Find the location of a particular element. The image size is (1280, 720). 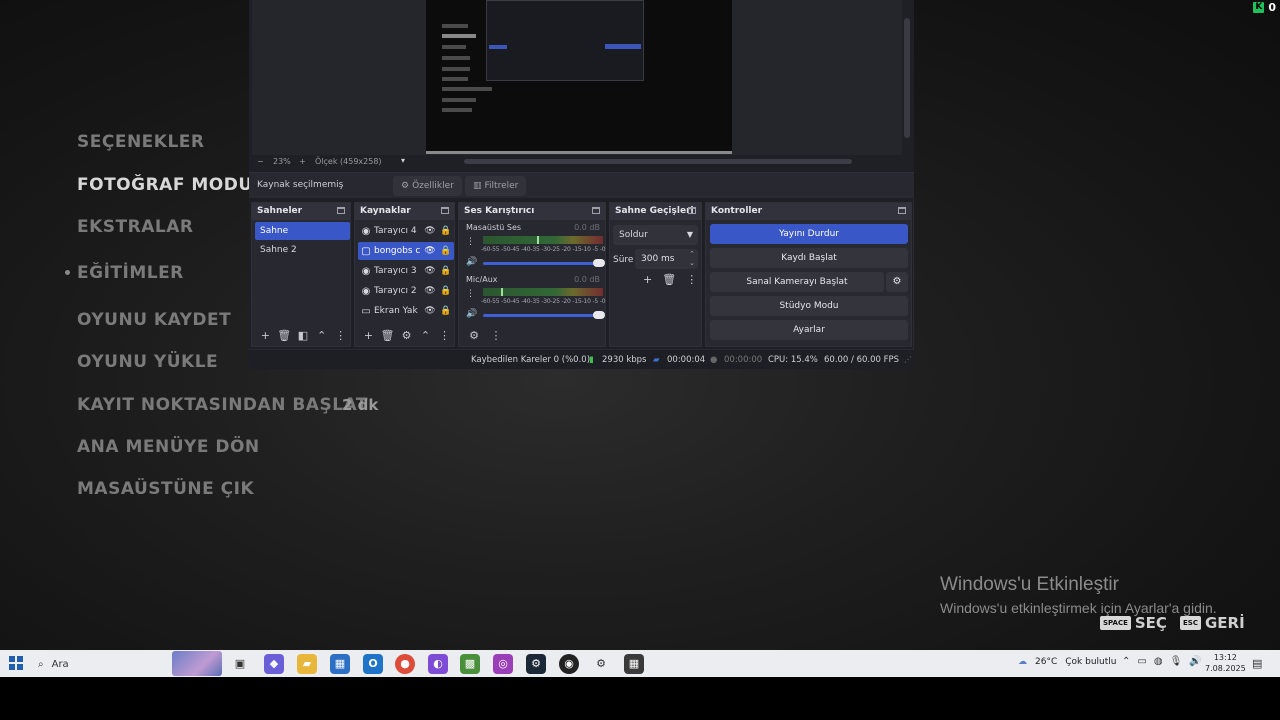

minecraft-icon: ▩ is located at coordinates (470, 664).